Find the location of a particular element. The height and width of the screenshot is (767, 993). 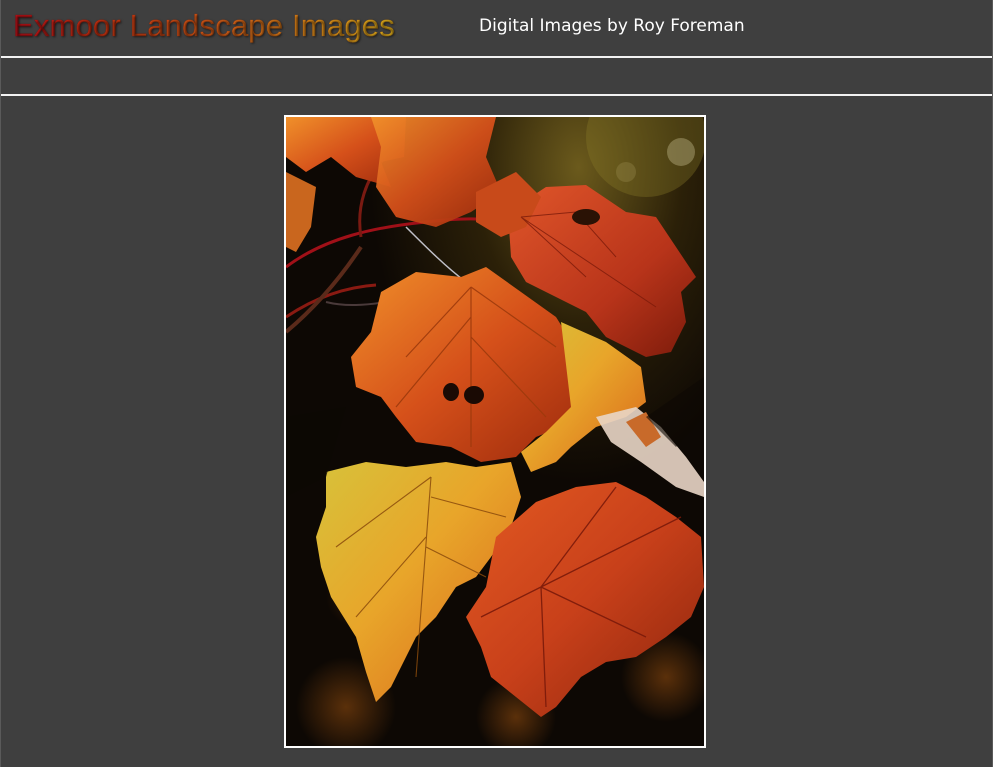

navigation-bar is located at coordinates (496, 77).